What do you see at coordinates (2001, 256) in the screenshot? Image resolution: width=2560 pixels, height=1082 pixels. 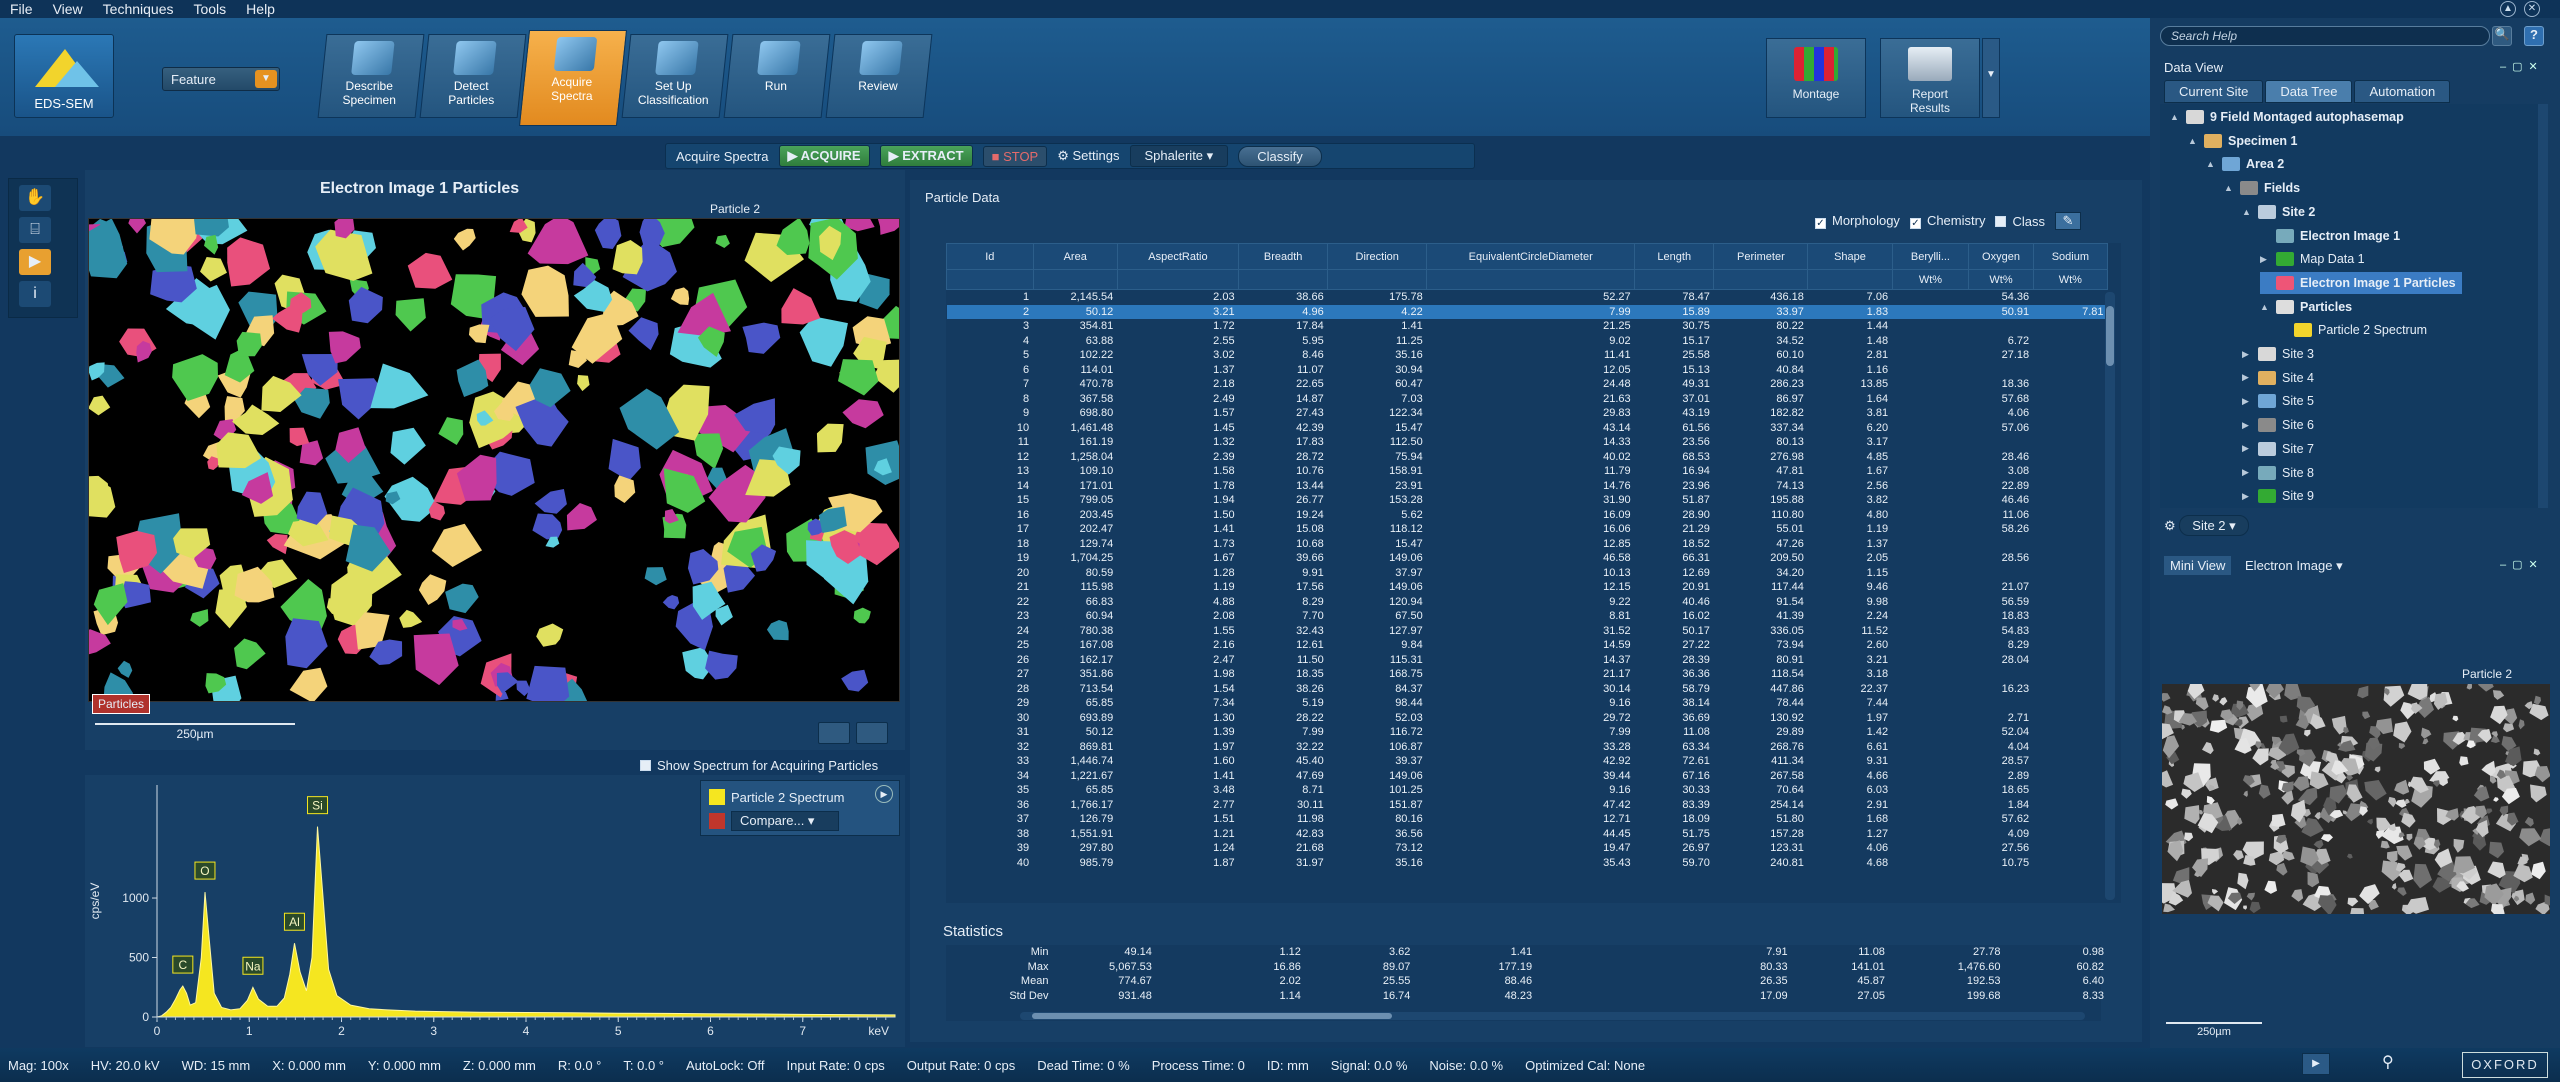 I see `column-header: Oxygen` at bounding box center [2001, 256].